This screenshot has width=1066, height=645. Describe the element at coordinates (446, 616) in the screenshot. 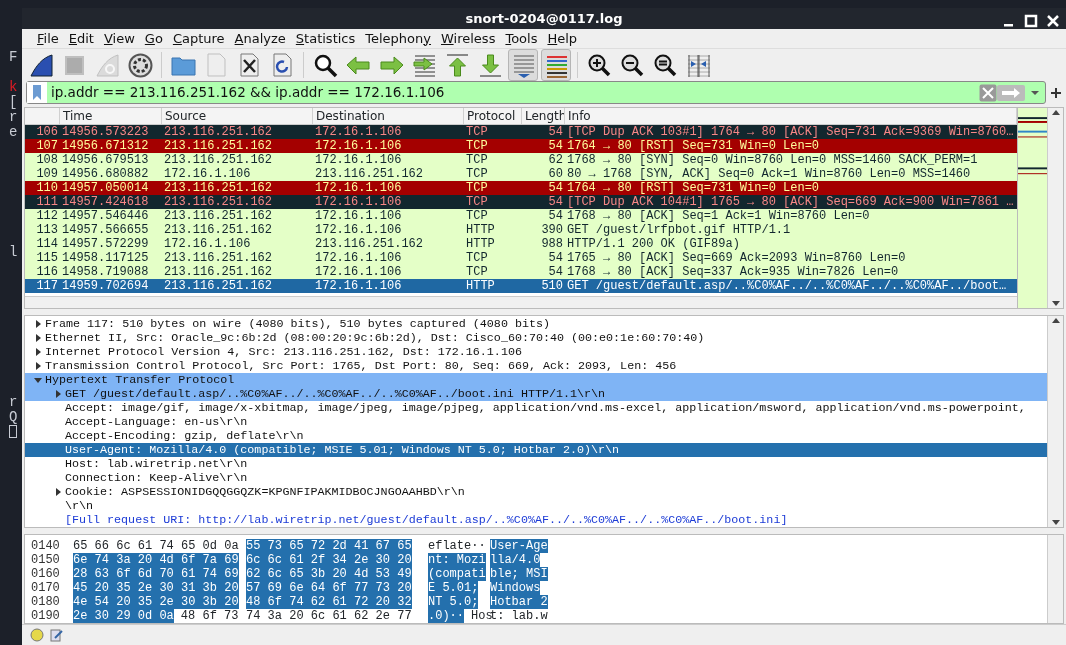

I see `ascii-text: .0)··` at that location.